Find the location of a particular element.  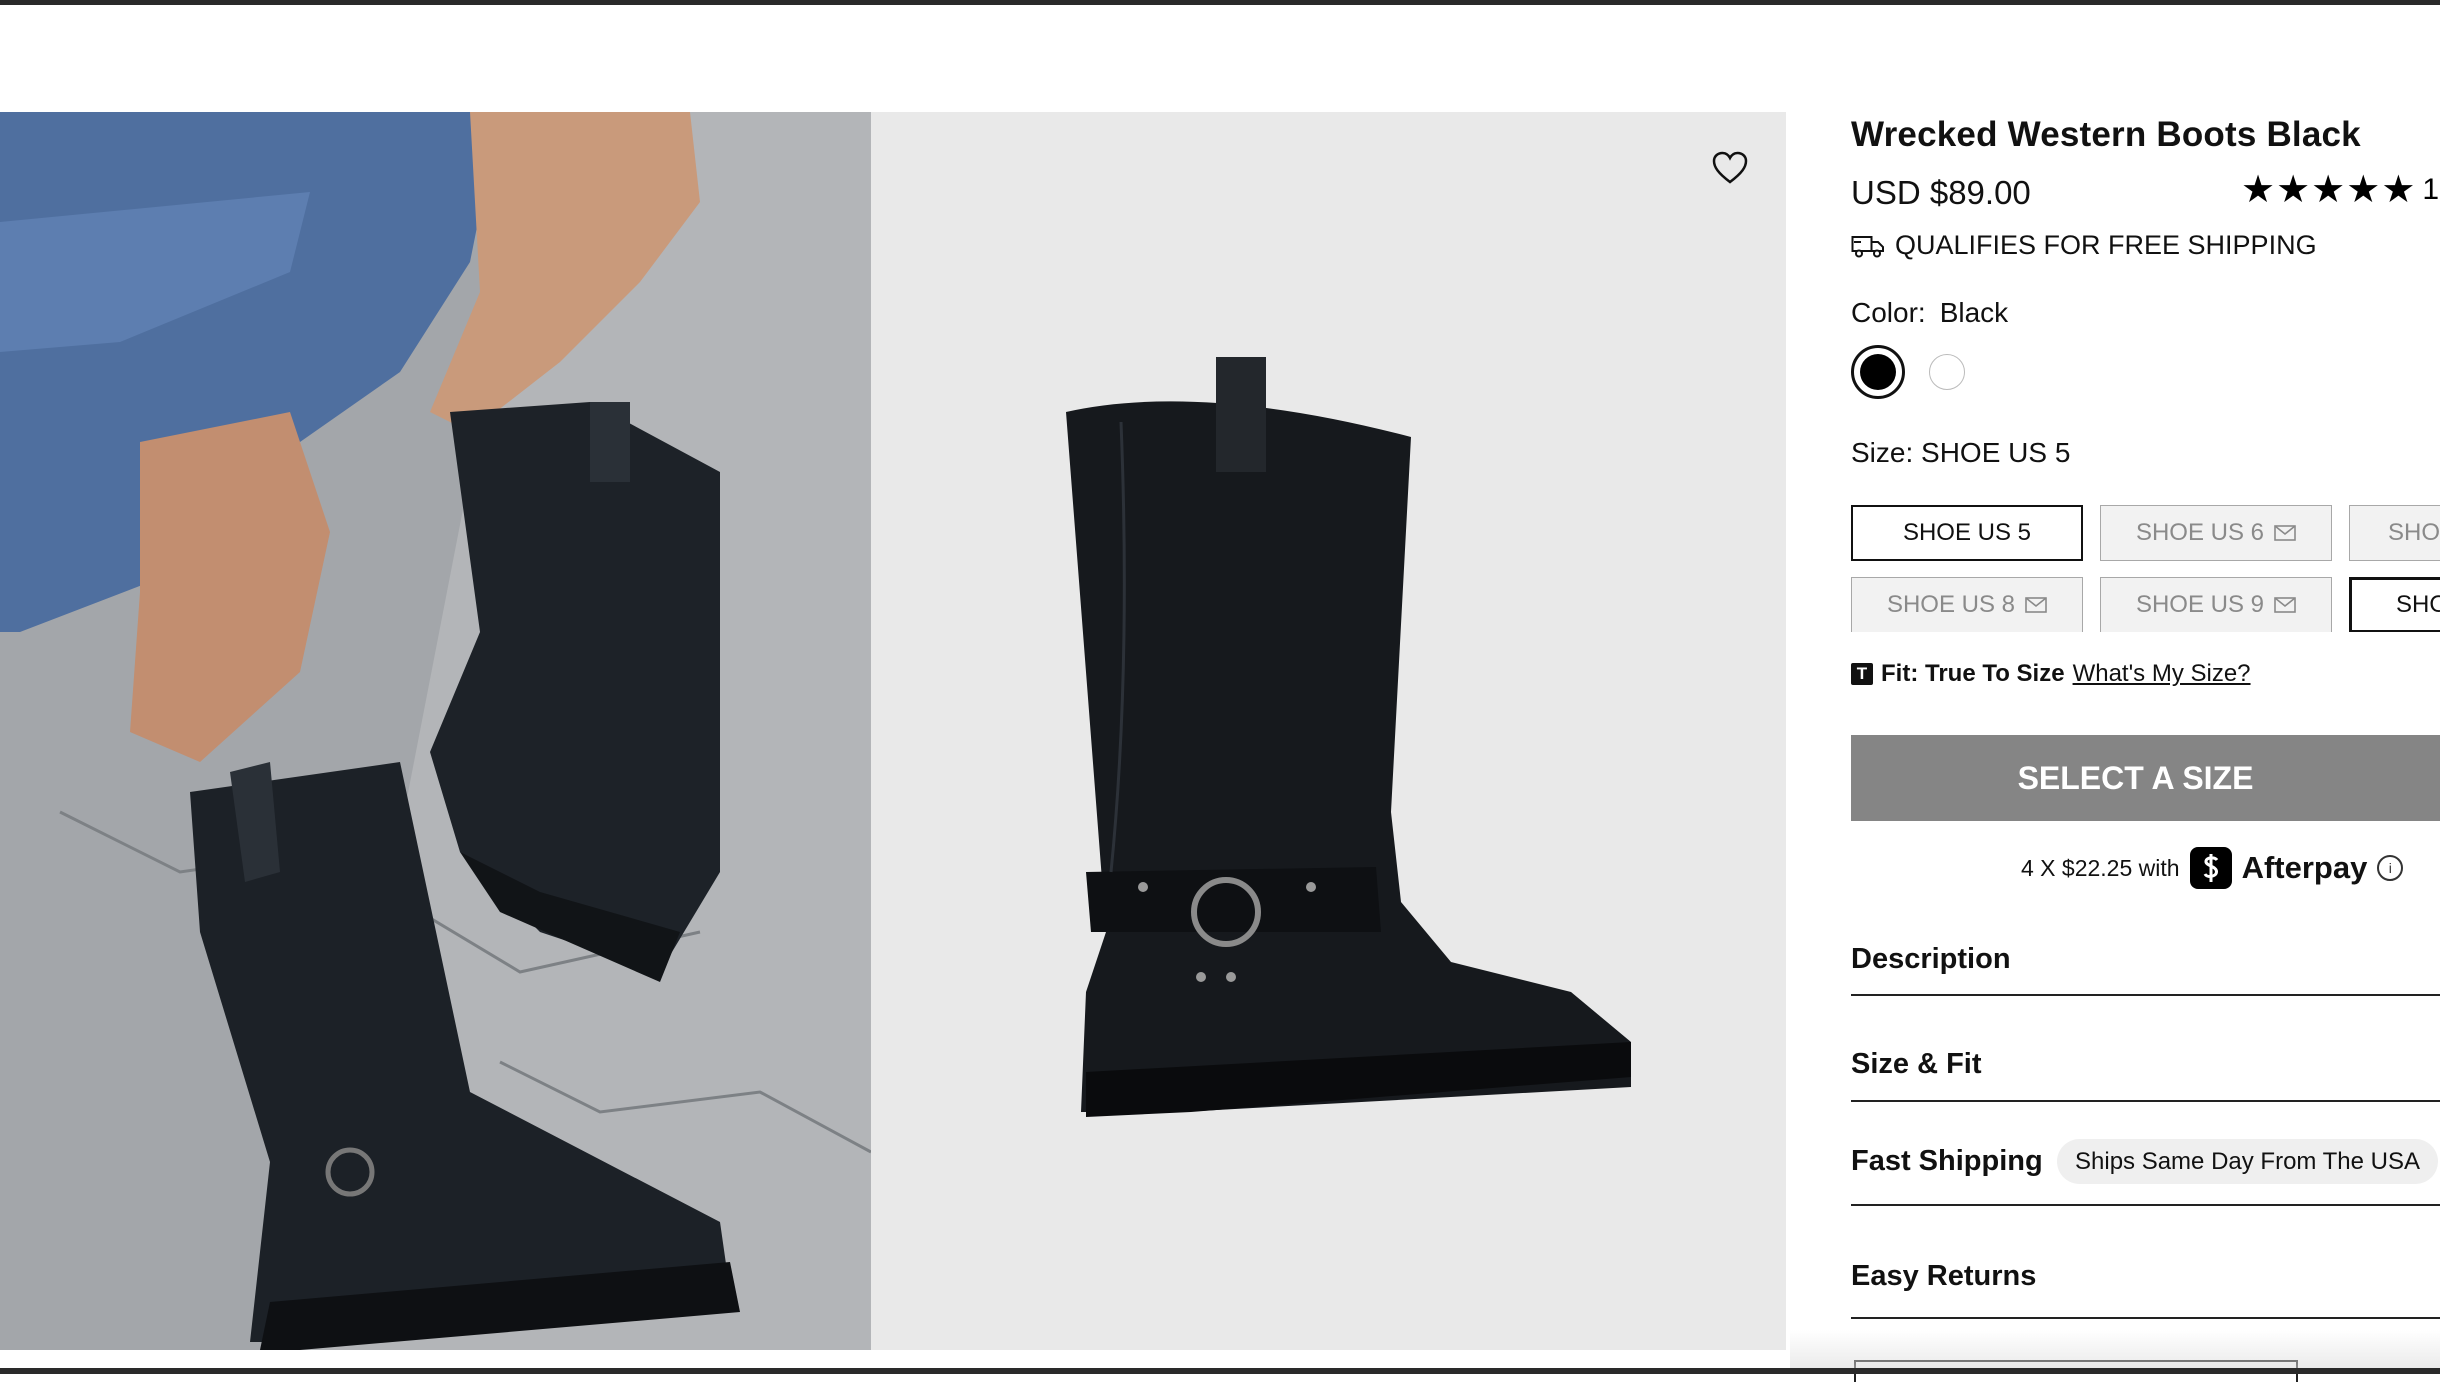

select-size-button: SELECT A SIZE is located at coordinates (2145, 778).